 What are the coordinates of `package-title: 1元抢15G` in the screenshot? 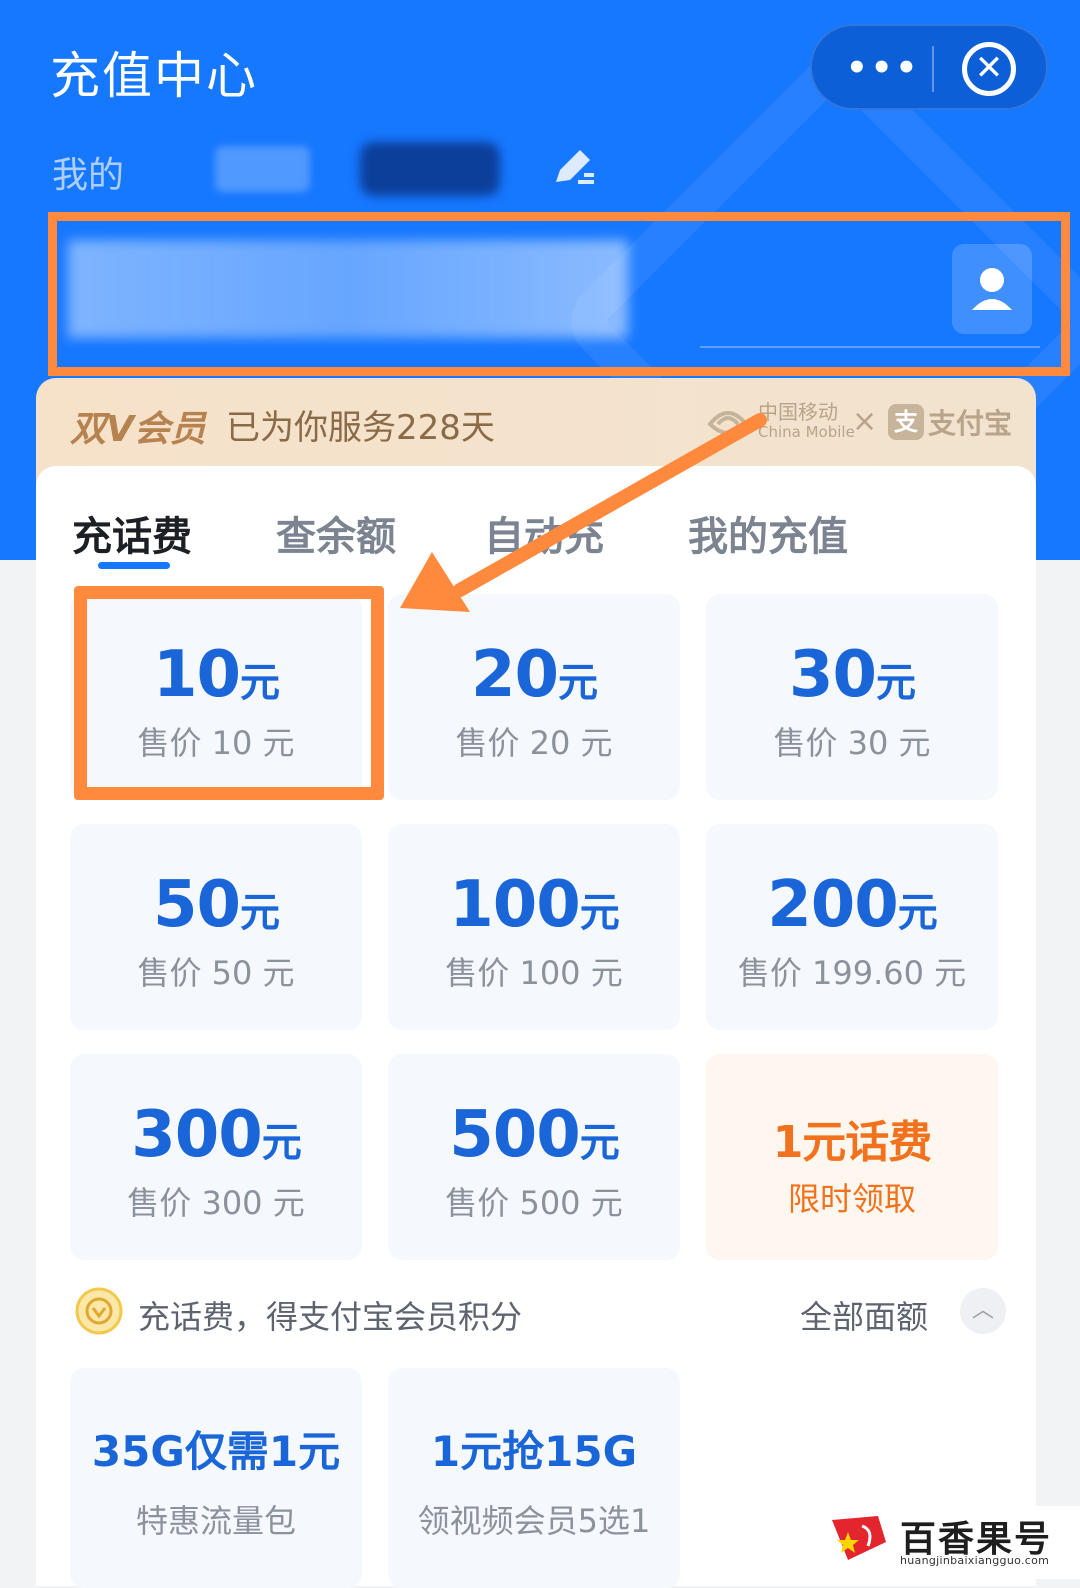 It's located at (534, 1451).